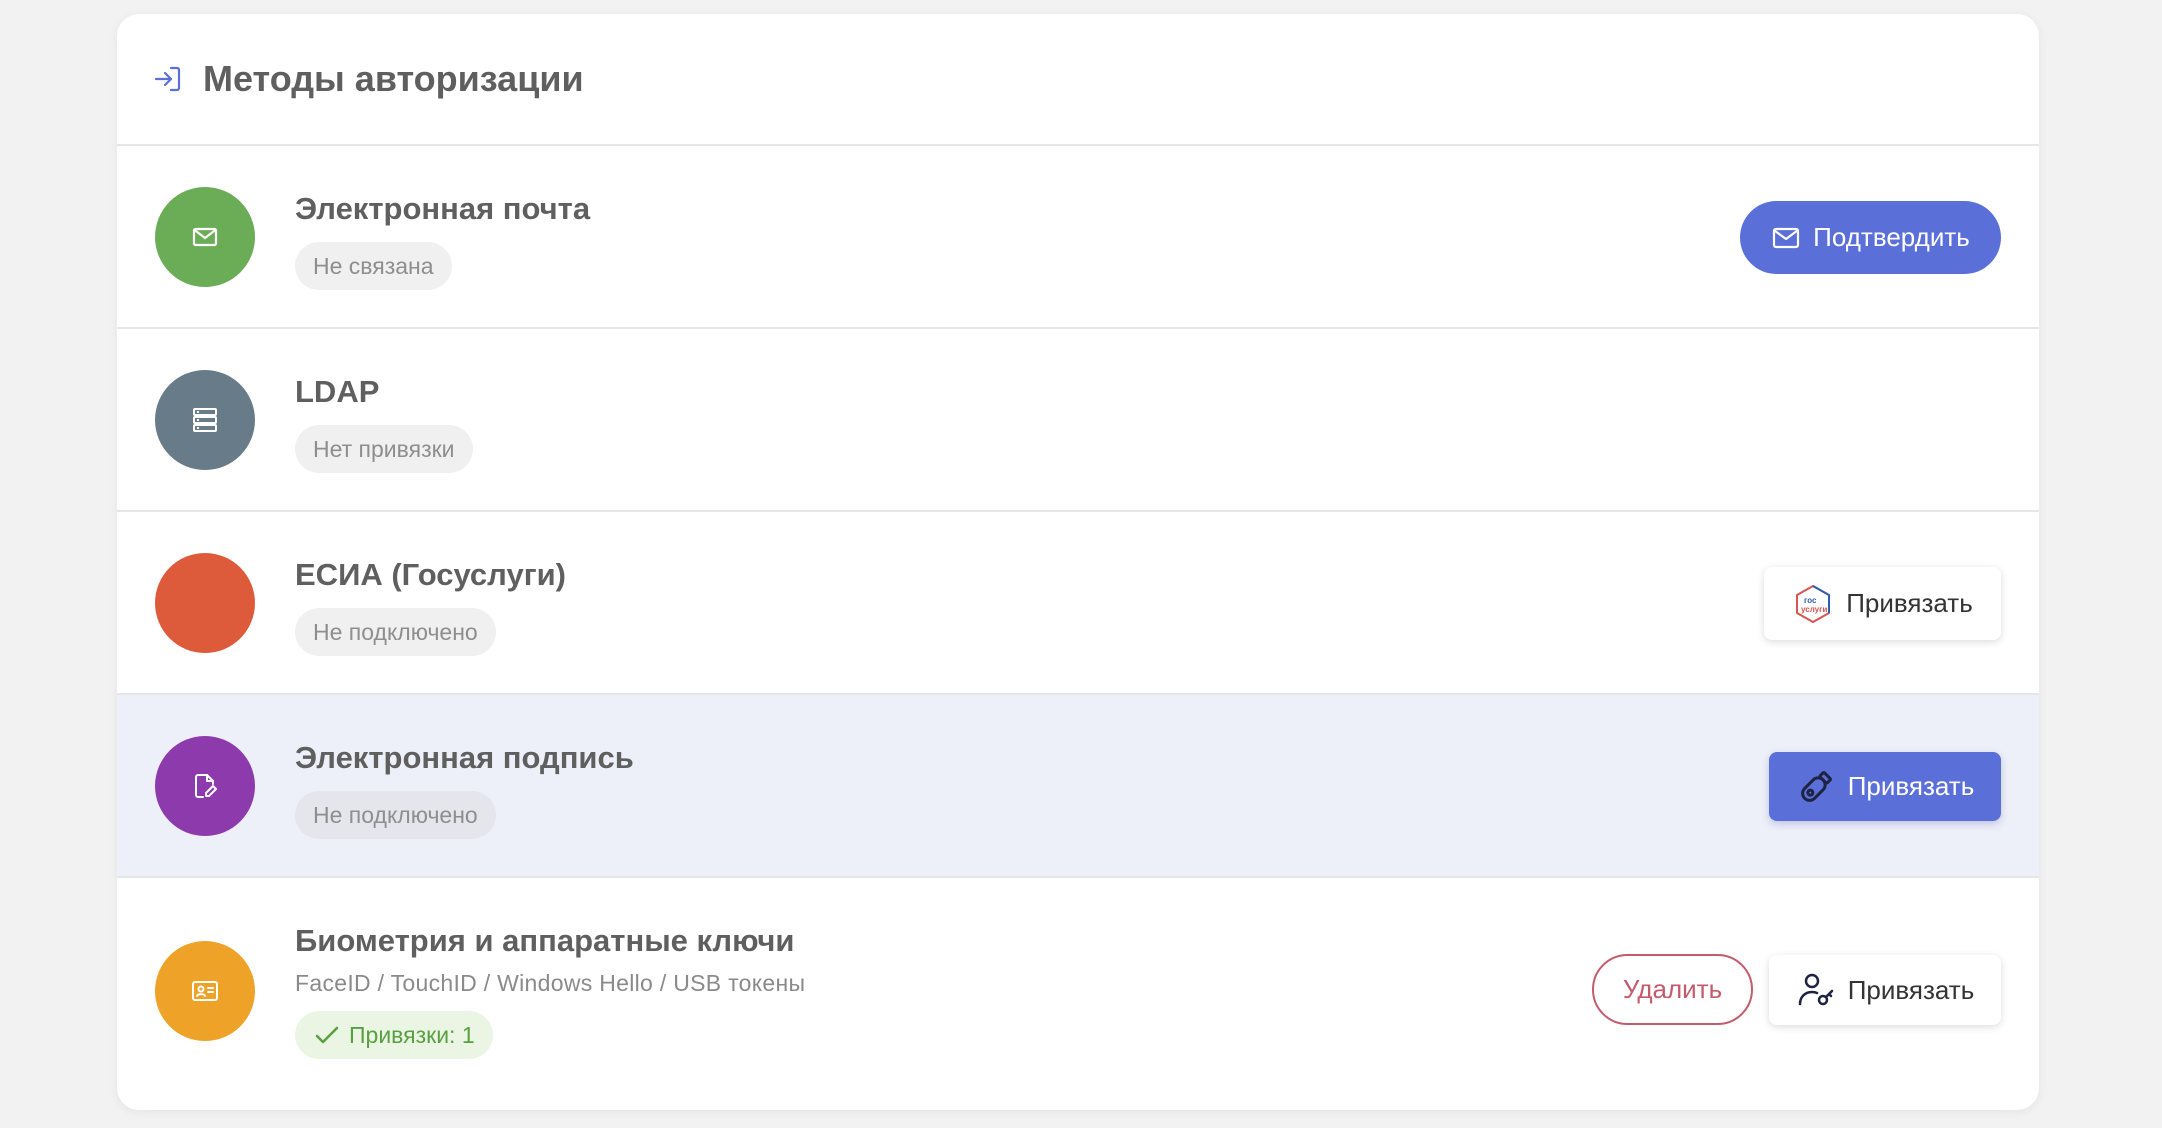 This screenshot has height=1128, width=2162. What do you see at coordinates (337, 391) in the screenshot?
I see `method-title: LDAP` at bounding box center [337, 391].